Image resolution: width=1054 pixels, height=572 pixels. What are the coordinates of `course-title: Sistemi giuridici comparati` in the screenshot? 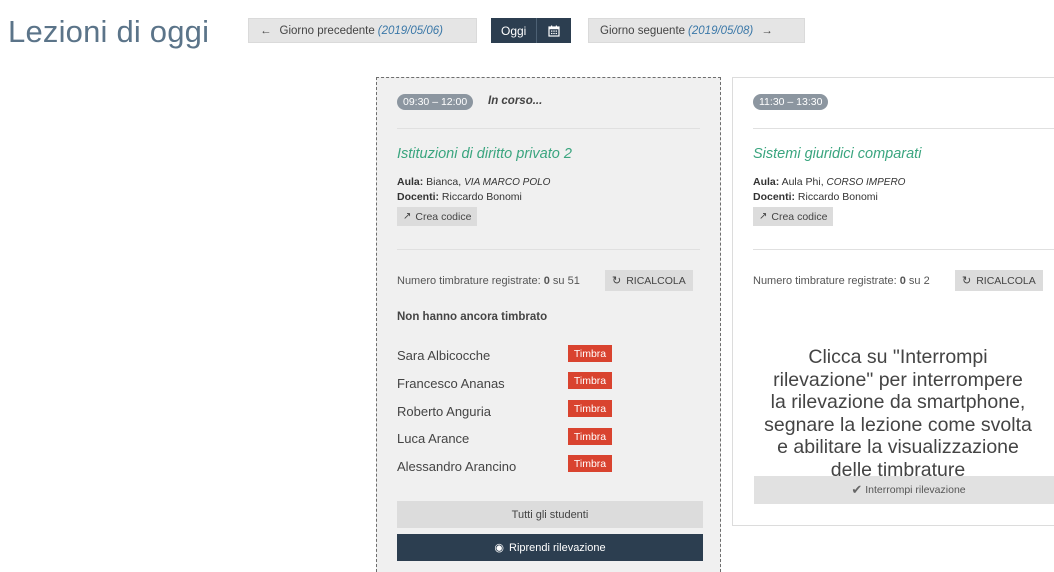 It's located at (837, 154).